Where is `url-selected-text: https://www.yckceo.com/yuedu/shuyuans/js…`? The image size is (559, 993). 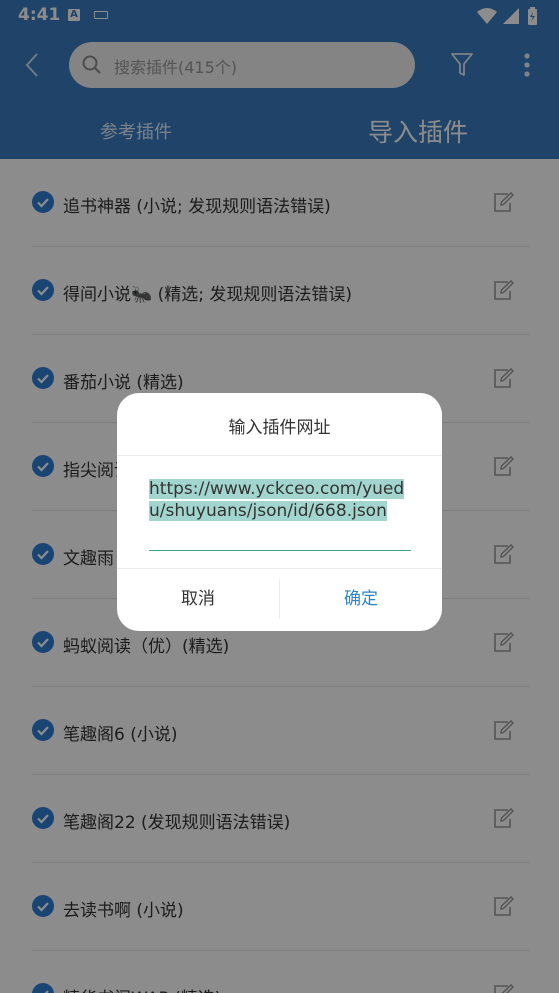
url-selected-text: https://www.yckceo.com/yuedu/shuyuans/js… is located at coordinates (277, 500).